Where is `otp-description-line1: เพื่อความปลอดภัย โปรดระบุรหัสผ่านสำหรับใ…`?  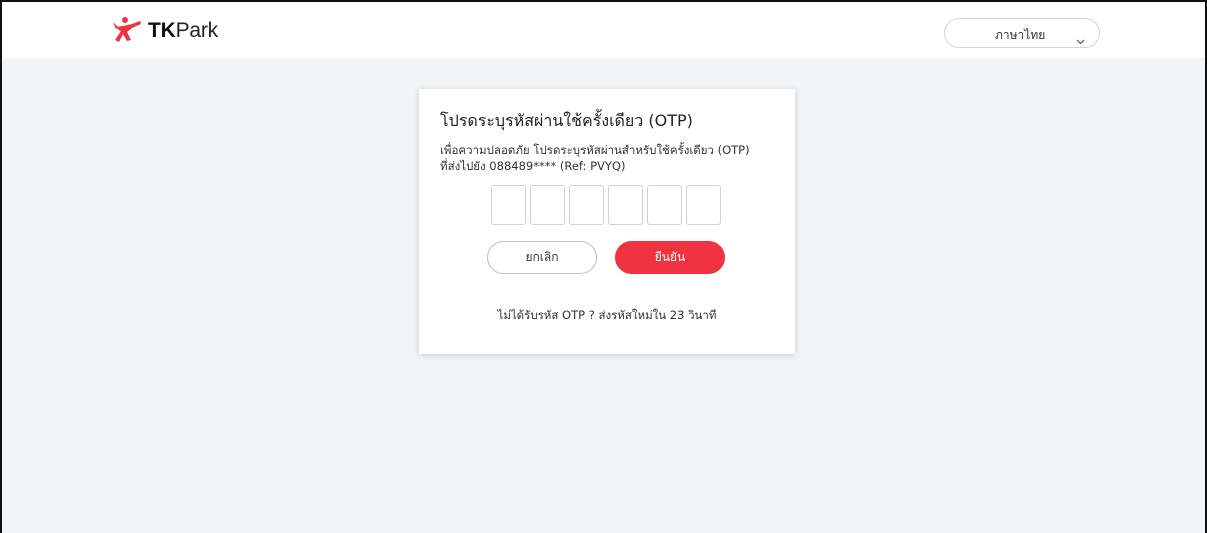
otp-description-line1: เพื่อความปลอดภัย โปรดระบุรหัสผ่านสำหรับใ… is located at coordinates (595, 150).